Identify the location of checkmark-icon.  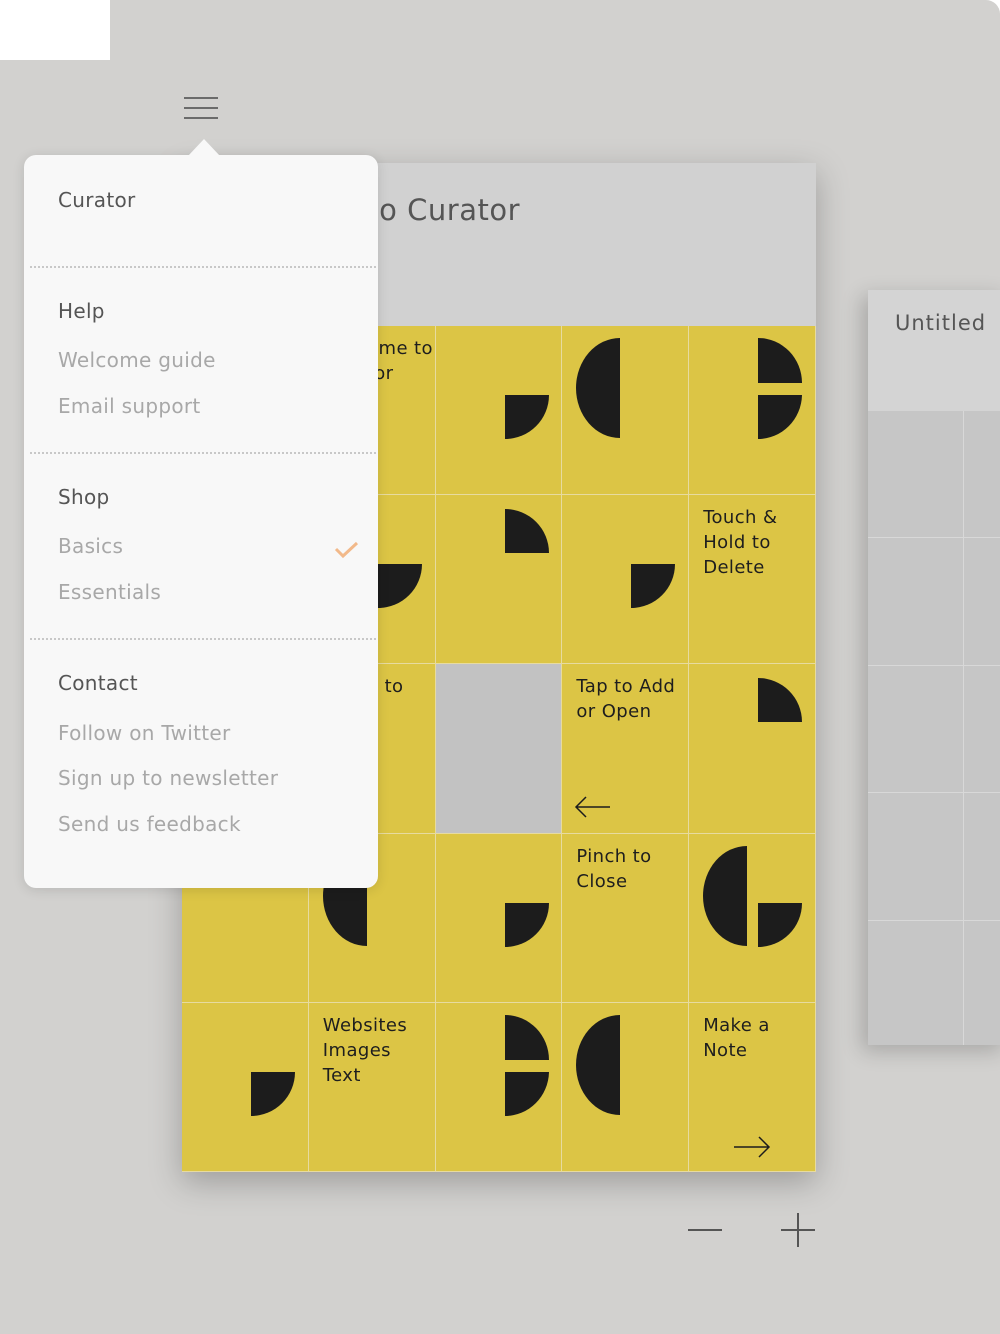
(346, 550).